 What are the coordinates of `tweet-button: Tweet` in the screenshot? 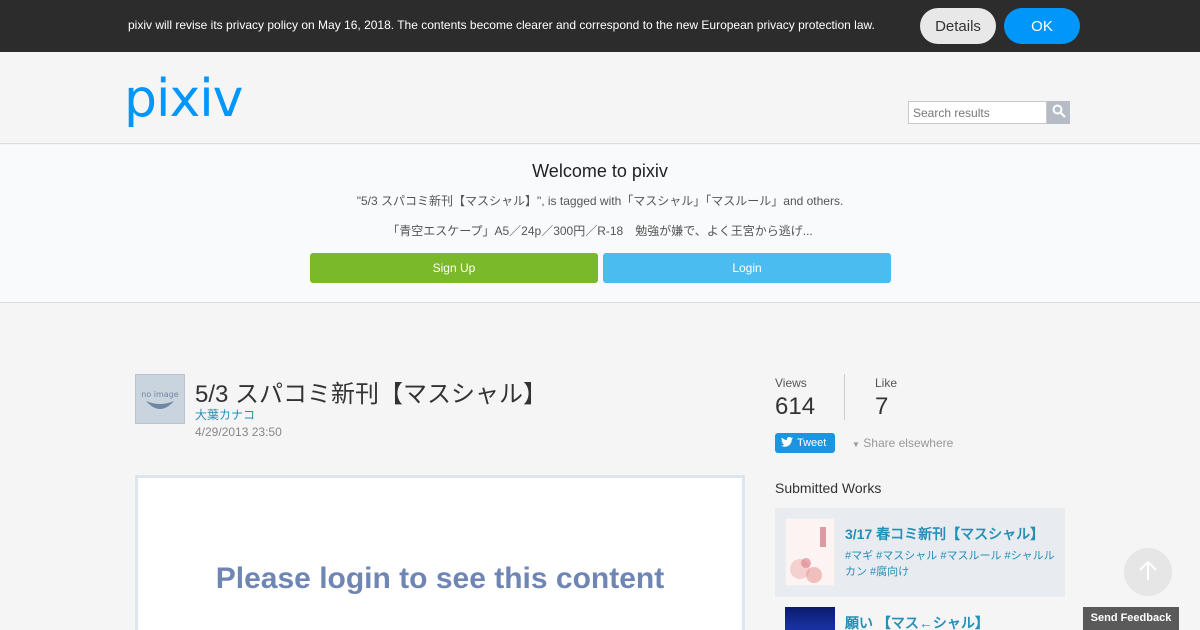 It's located at (805, 443).